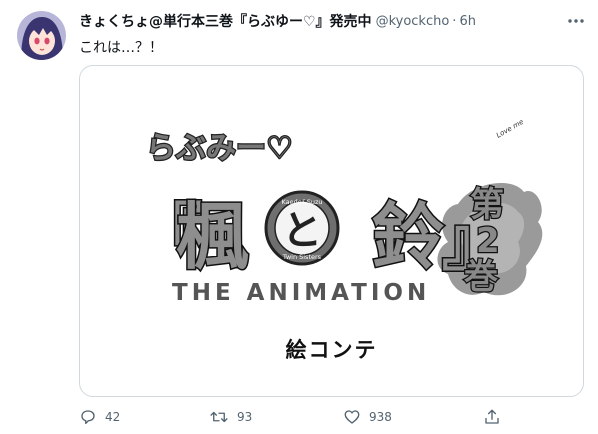 The width and height of the screenshot is (598, 434). What do you see at coordinates (225, 21) in the screenshot?
I see `display-name: きょくちょ@単行本三巻『らぶゆー♡』発売中` at bounding box center [225, 21].